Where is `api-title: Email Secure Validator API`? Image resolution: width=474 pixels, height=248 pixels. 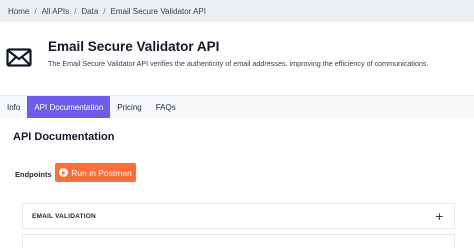
api-title: Email Secure Validator API is located at coordinates (134, 46).